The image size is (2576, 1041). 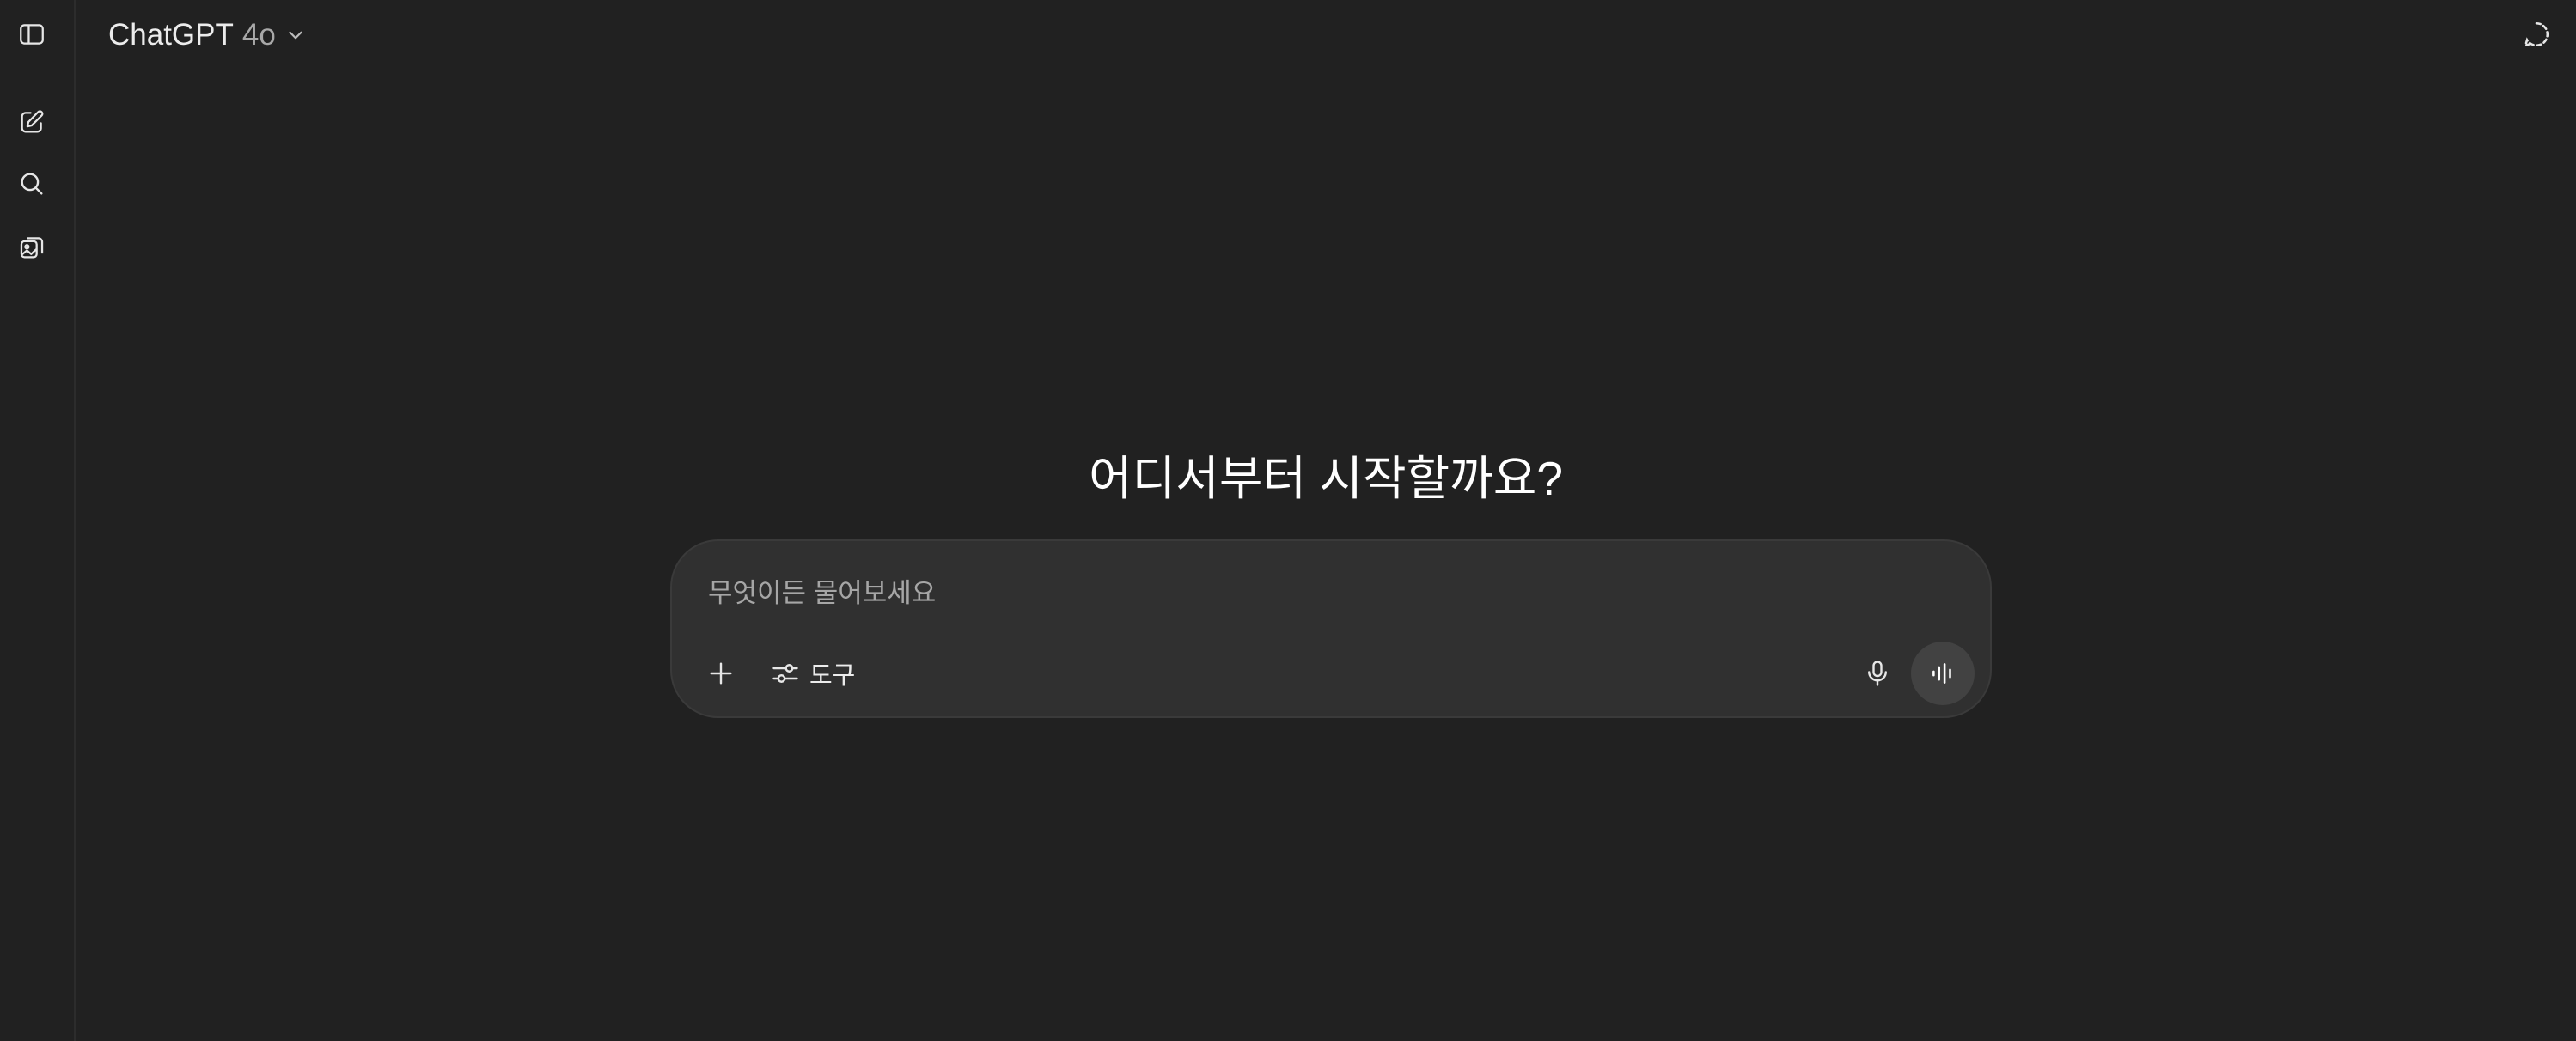 I want to click on tools-button: 도구, so click(x=812, y=673).